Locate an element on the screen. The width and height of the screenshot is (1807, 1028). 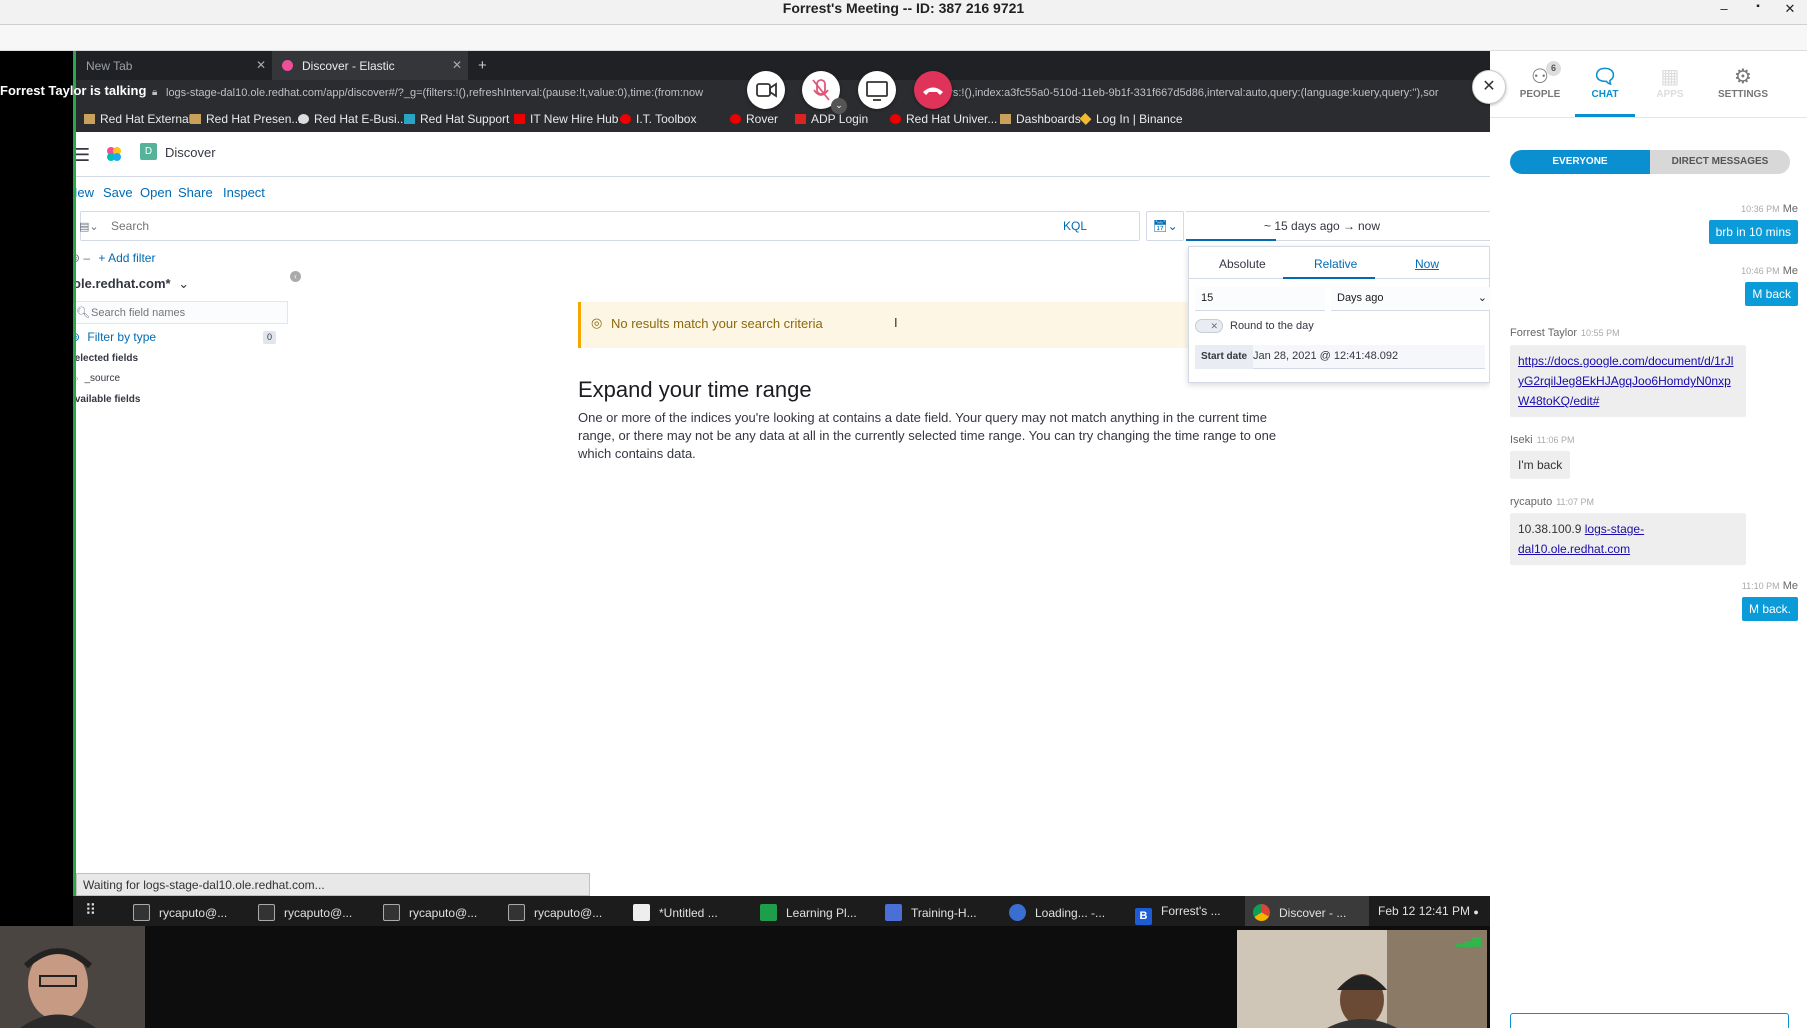
chat-message-input is located at coordinates (1649, 1020).